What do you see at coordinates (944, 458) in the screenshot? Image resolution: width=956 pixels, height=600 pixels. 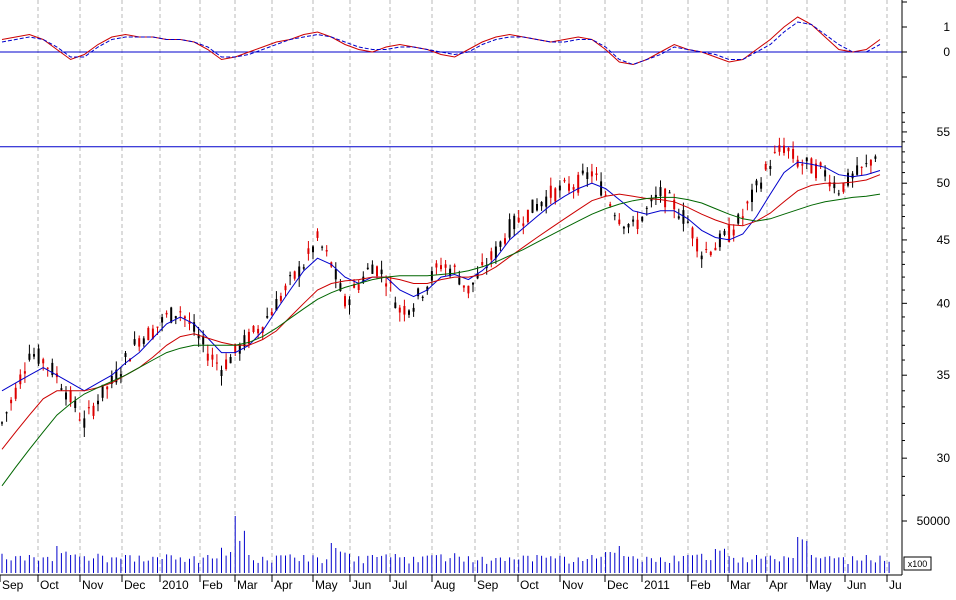 I see `price-tick-label: 30` at bounding box center [944, 458].